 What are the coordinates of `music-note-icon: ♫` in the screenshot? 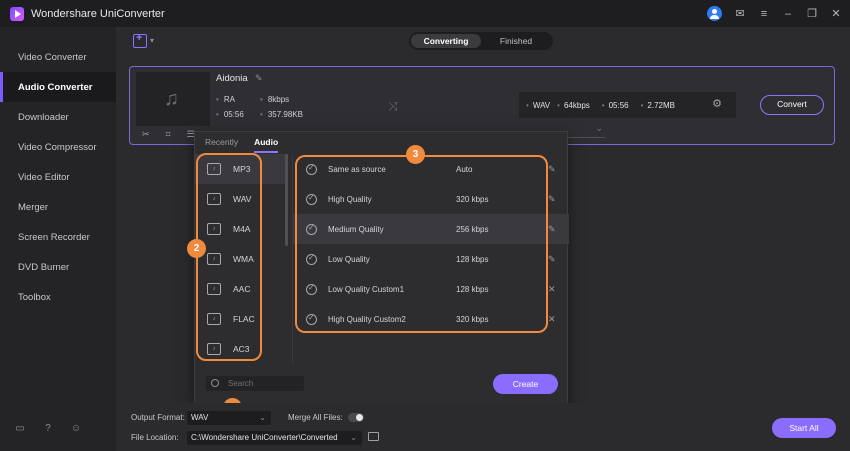 It's located at (171, 99).